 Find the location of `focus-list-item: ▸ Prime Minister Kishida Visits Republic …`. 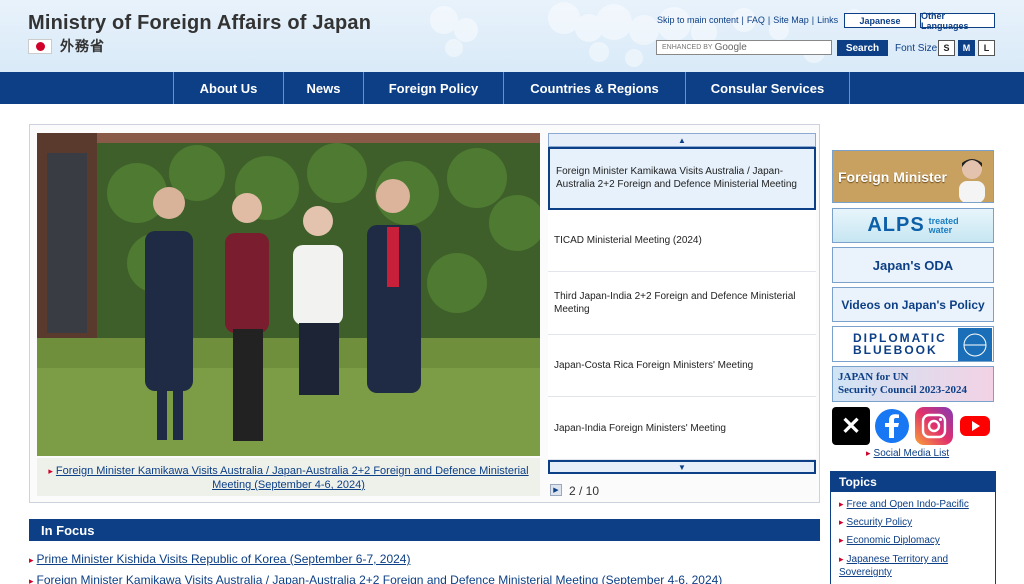

focus-list-item: ▸ Prime Minister Kishida Visits Republic … is located at coordinates (219, 559).